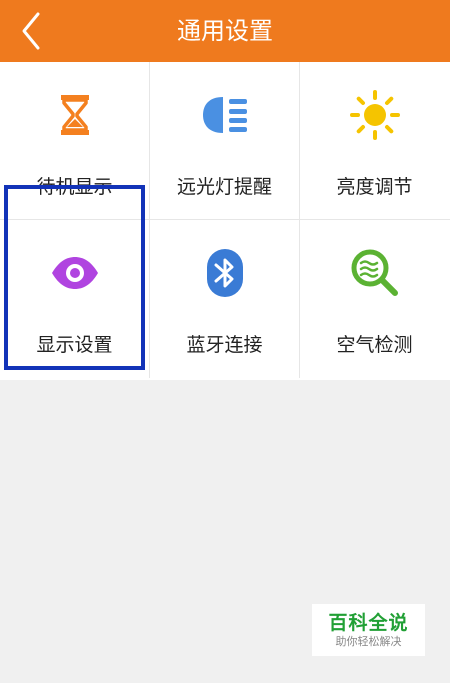  I want to click on grid-item-high-beam-alert: 远光灯提醒, so click(224, 140).